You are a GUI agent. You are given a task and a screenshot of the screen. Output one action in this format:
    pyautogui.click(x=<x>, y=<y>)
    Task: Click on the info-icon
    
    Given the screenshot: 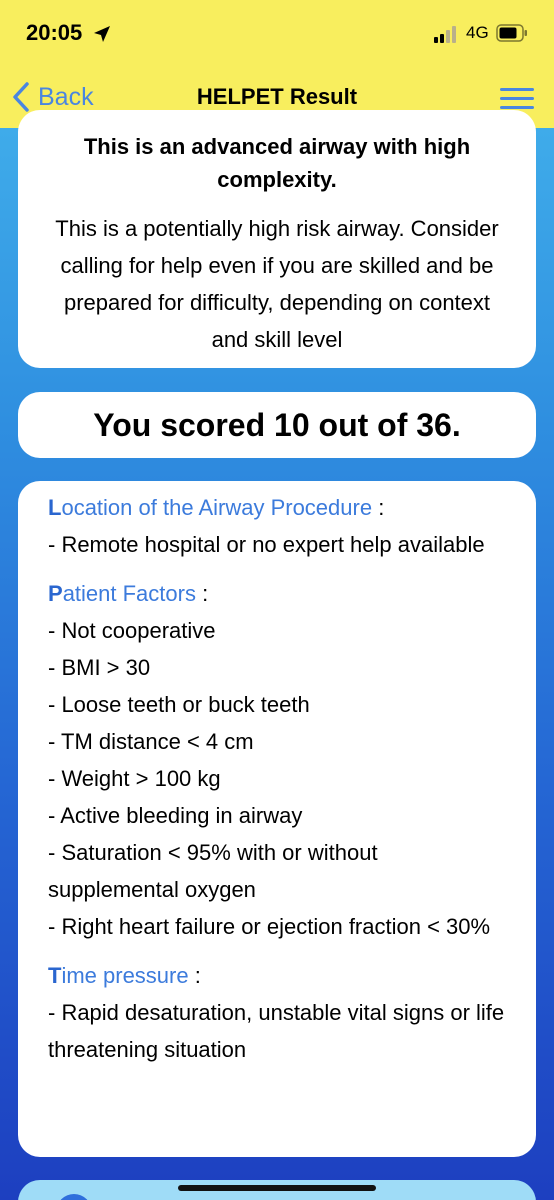 What is the action you would take?
    pyautogui.click(x=74, y=1197)
    